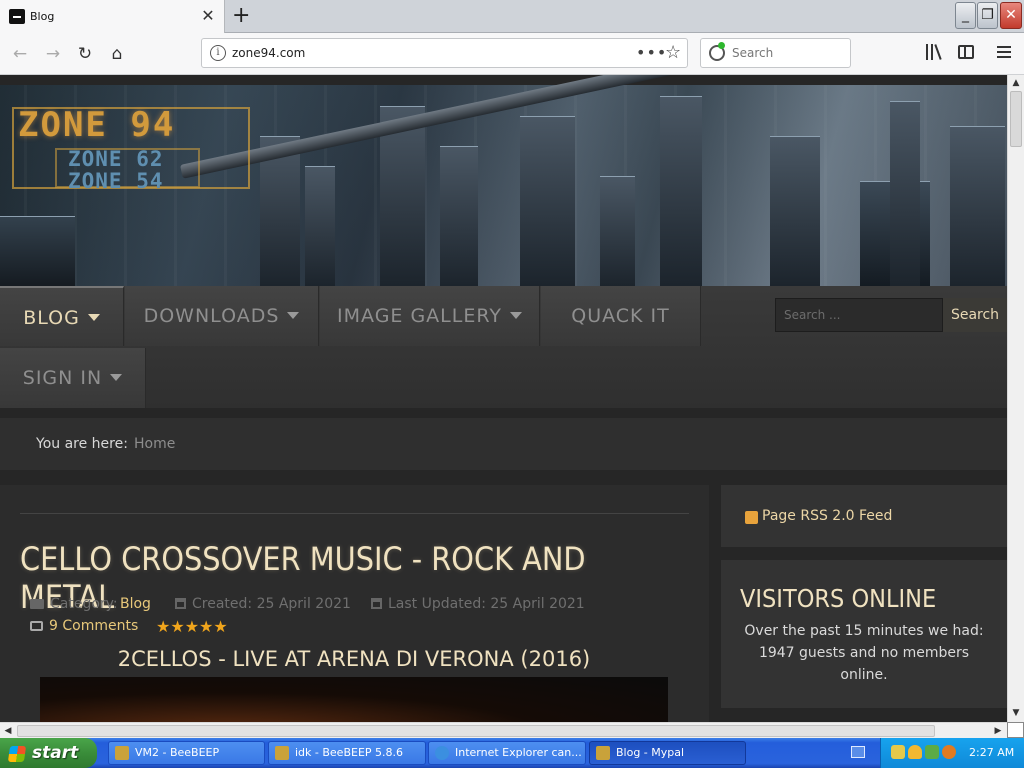  I want to click on tray-shield-icon, so click(915, 752).